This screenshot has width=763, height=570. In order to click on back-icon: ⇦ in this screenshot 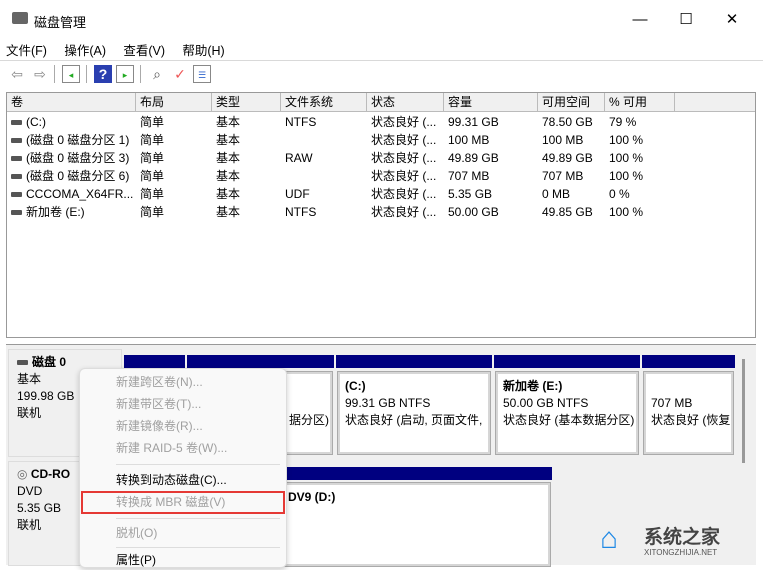, I will do `click(17, 74)`.